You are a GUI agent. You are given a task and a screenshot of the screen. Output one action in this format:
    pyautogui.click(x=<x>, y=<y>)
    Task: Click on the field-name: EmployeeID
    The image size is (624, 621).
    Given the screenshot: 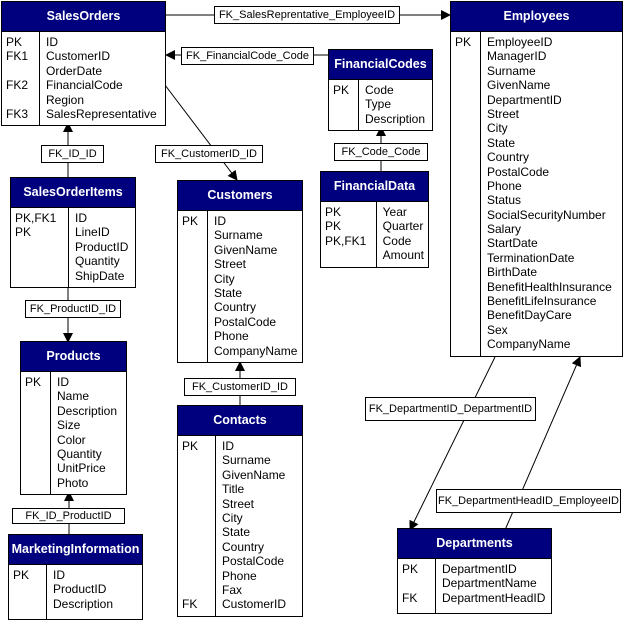 What is the action you would take?
    pyautogui.click(x=520, y=42)
    